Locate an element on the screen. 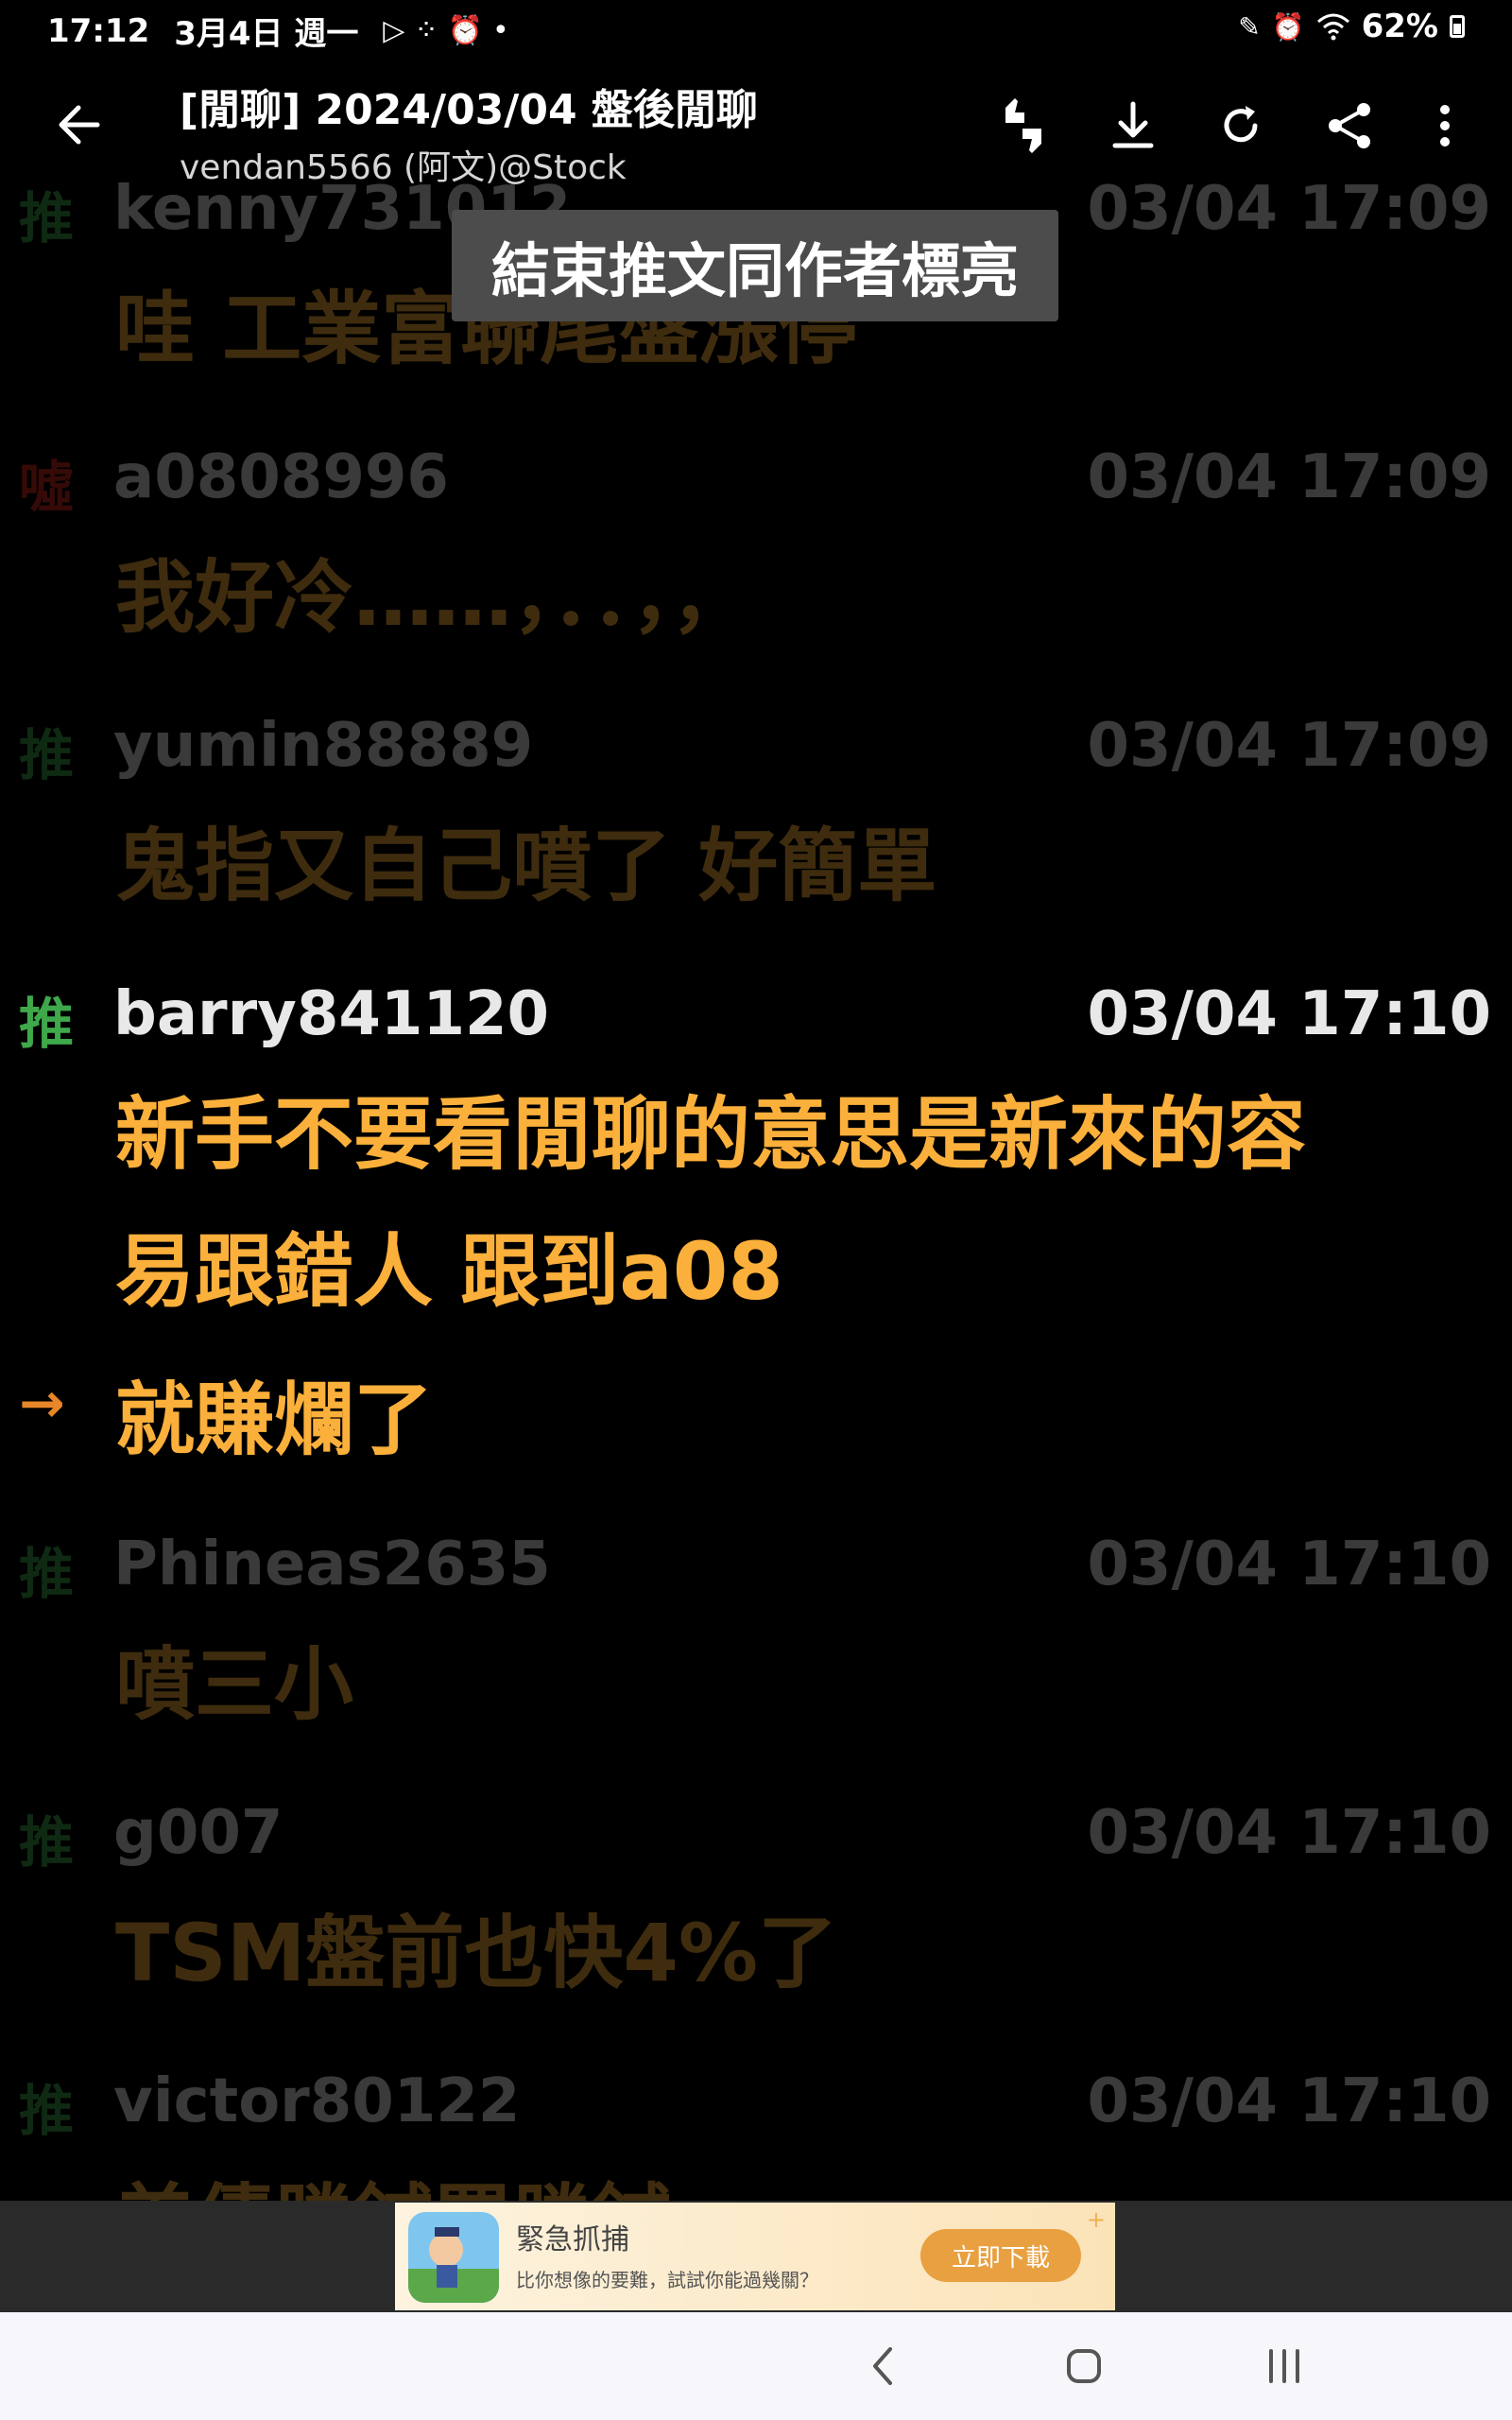 The width and height of the screenshot is (1512, 2420). comment-header: 推 victor80122 03/04 17:10 is located at coordinates (756, 2101).